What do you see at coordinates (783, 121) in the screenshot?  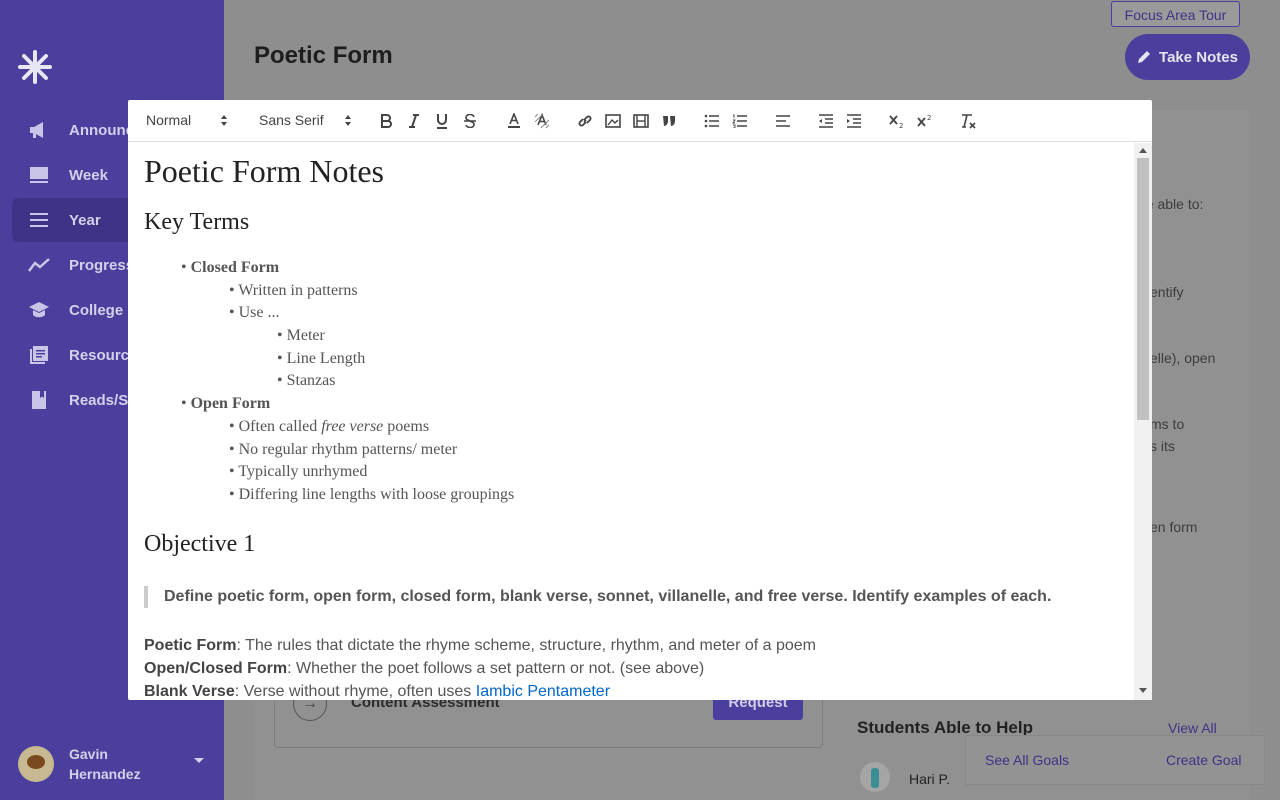 I see `align-left-icon` at bounding box center [783, 121].